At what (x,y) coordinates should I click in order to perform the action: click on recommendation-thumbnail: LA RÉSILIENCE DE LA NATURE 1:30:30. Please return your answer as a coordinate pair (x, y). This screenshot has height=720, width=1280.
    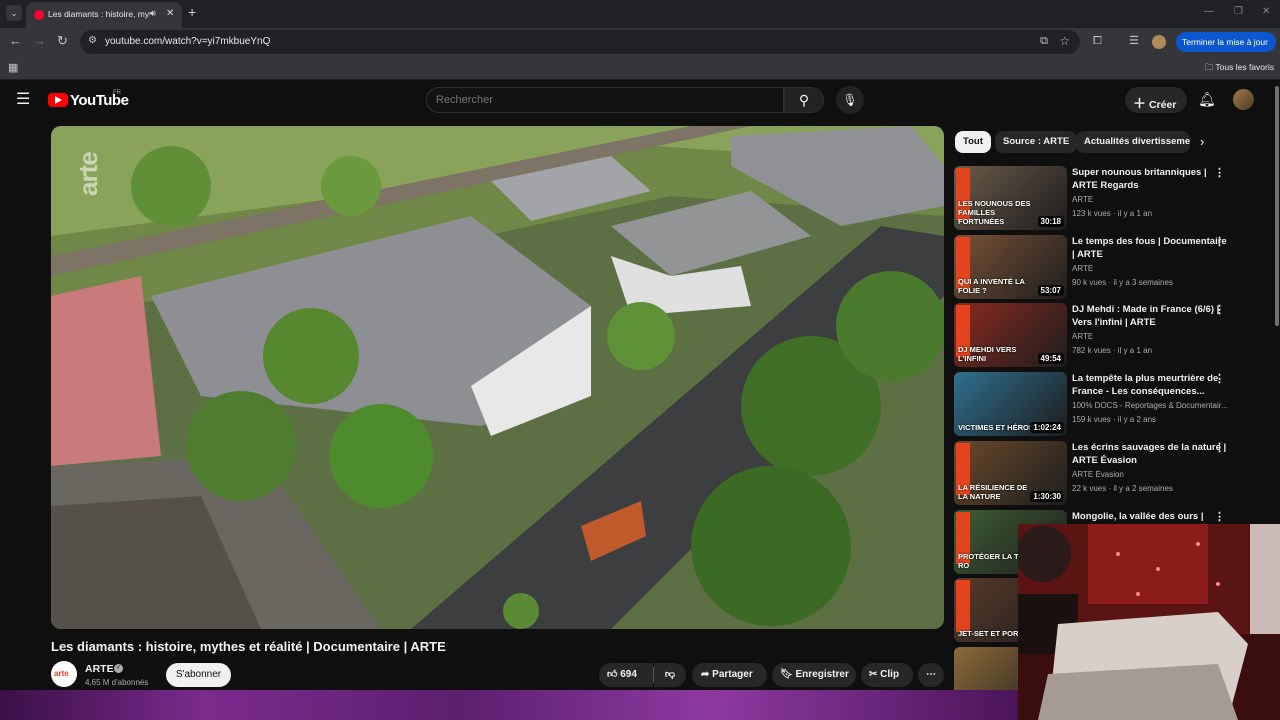
    Looking at the image, I should click on (1010, 473).